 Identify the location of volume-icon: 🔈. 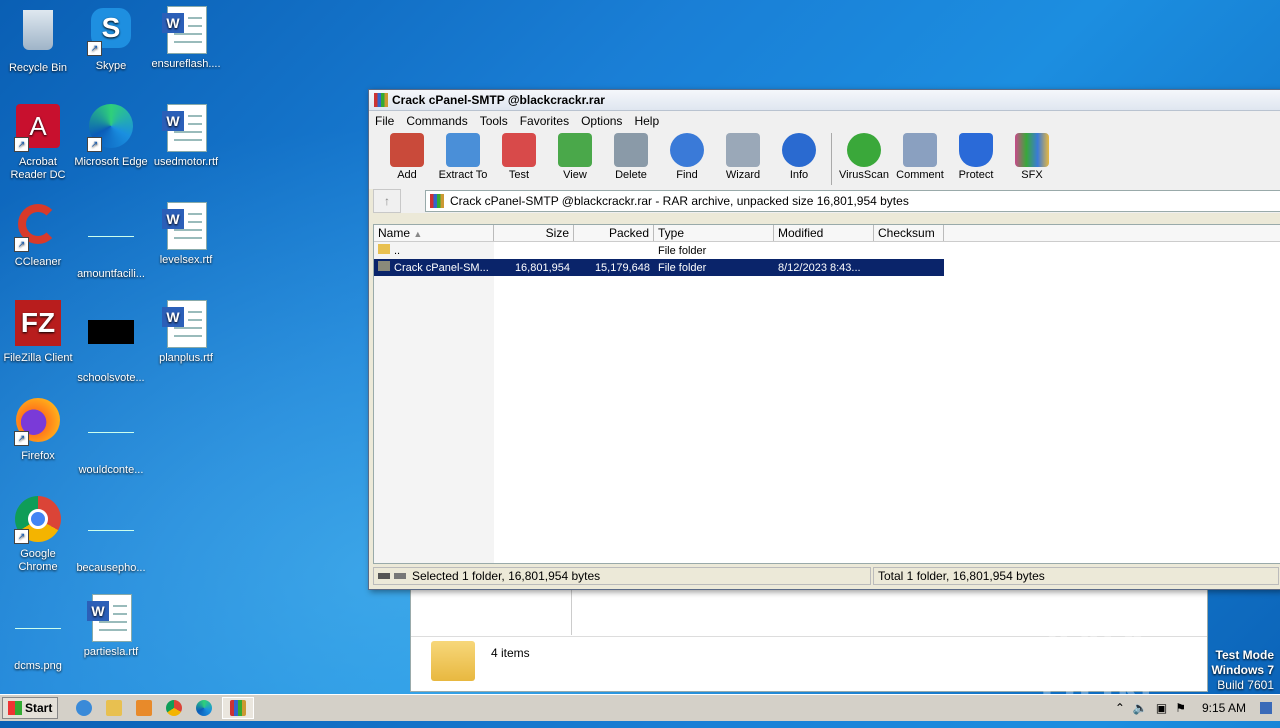
(1140, 708).